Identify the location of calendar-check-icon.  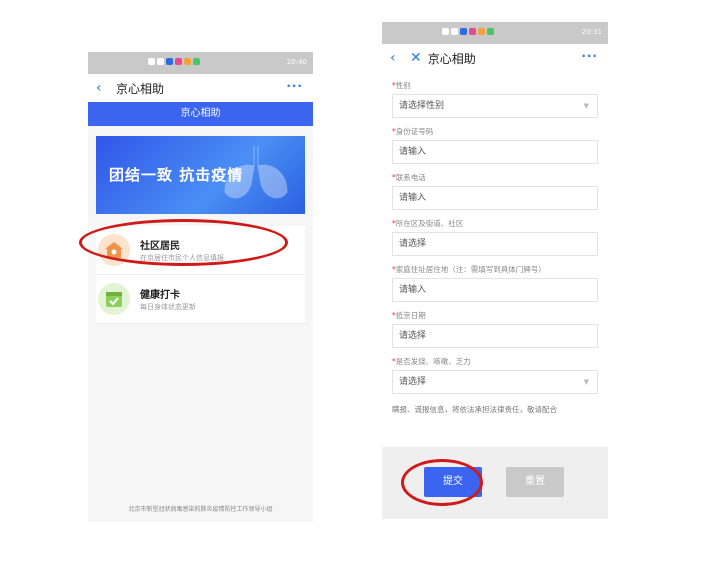
(114, 299).